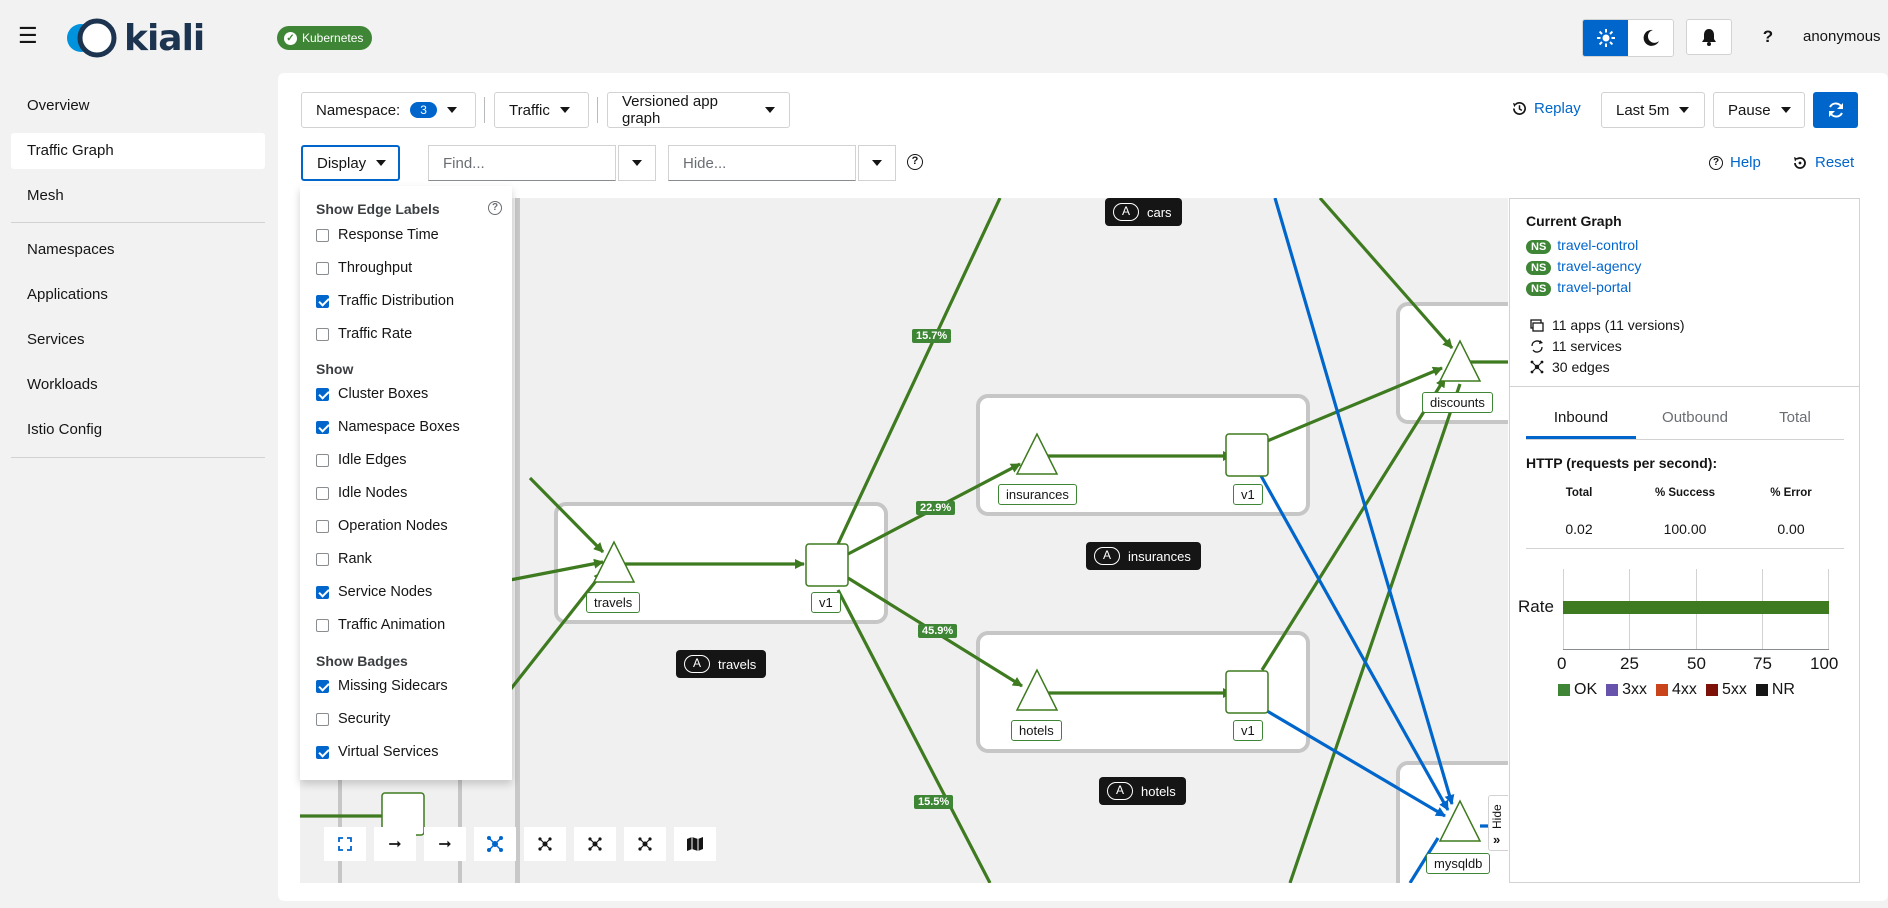 Image resolution: width=1888 pixels, height=908 pixels. I want to click on checkbox-operation-nodes: Operation Nodes, so click(382, 526).